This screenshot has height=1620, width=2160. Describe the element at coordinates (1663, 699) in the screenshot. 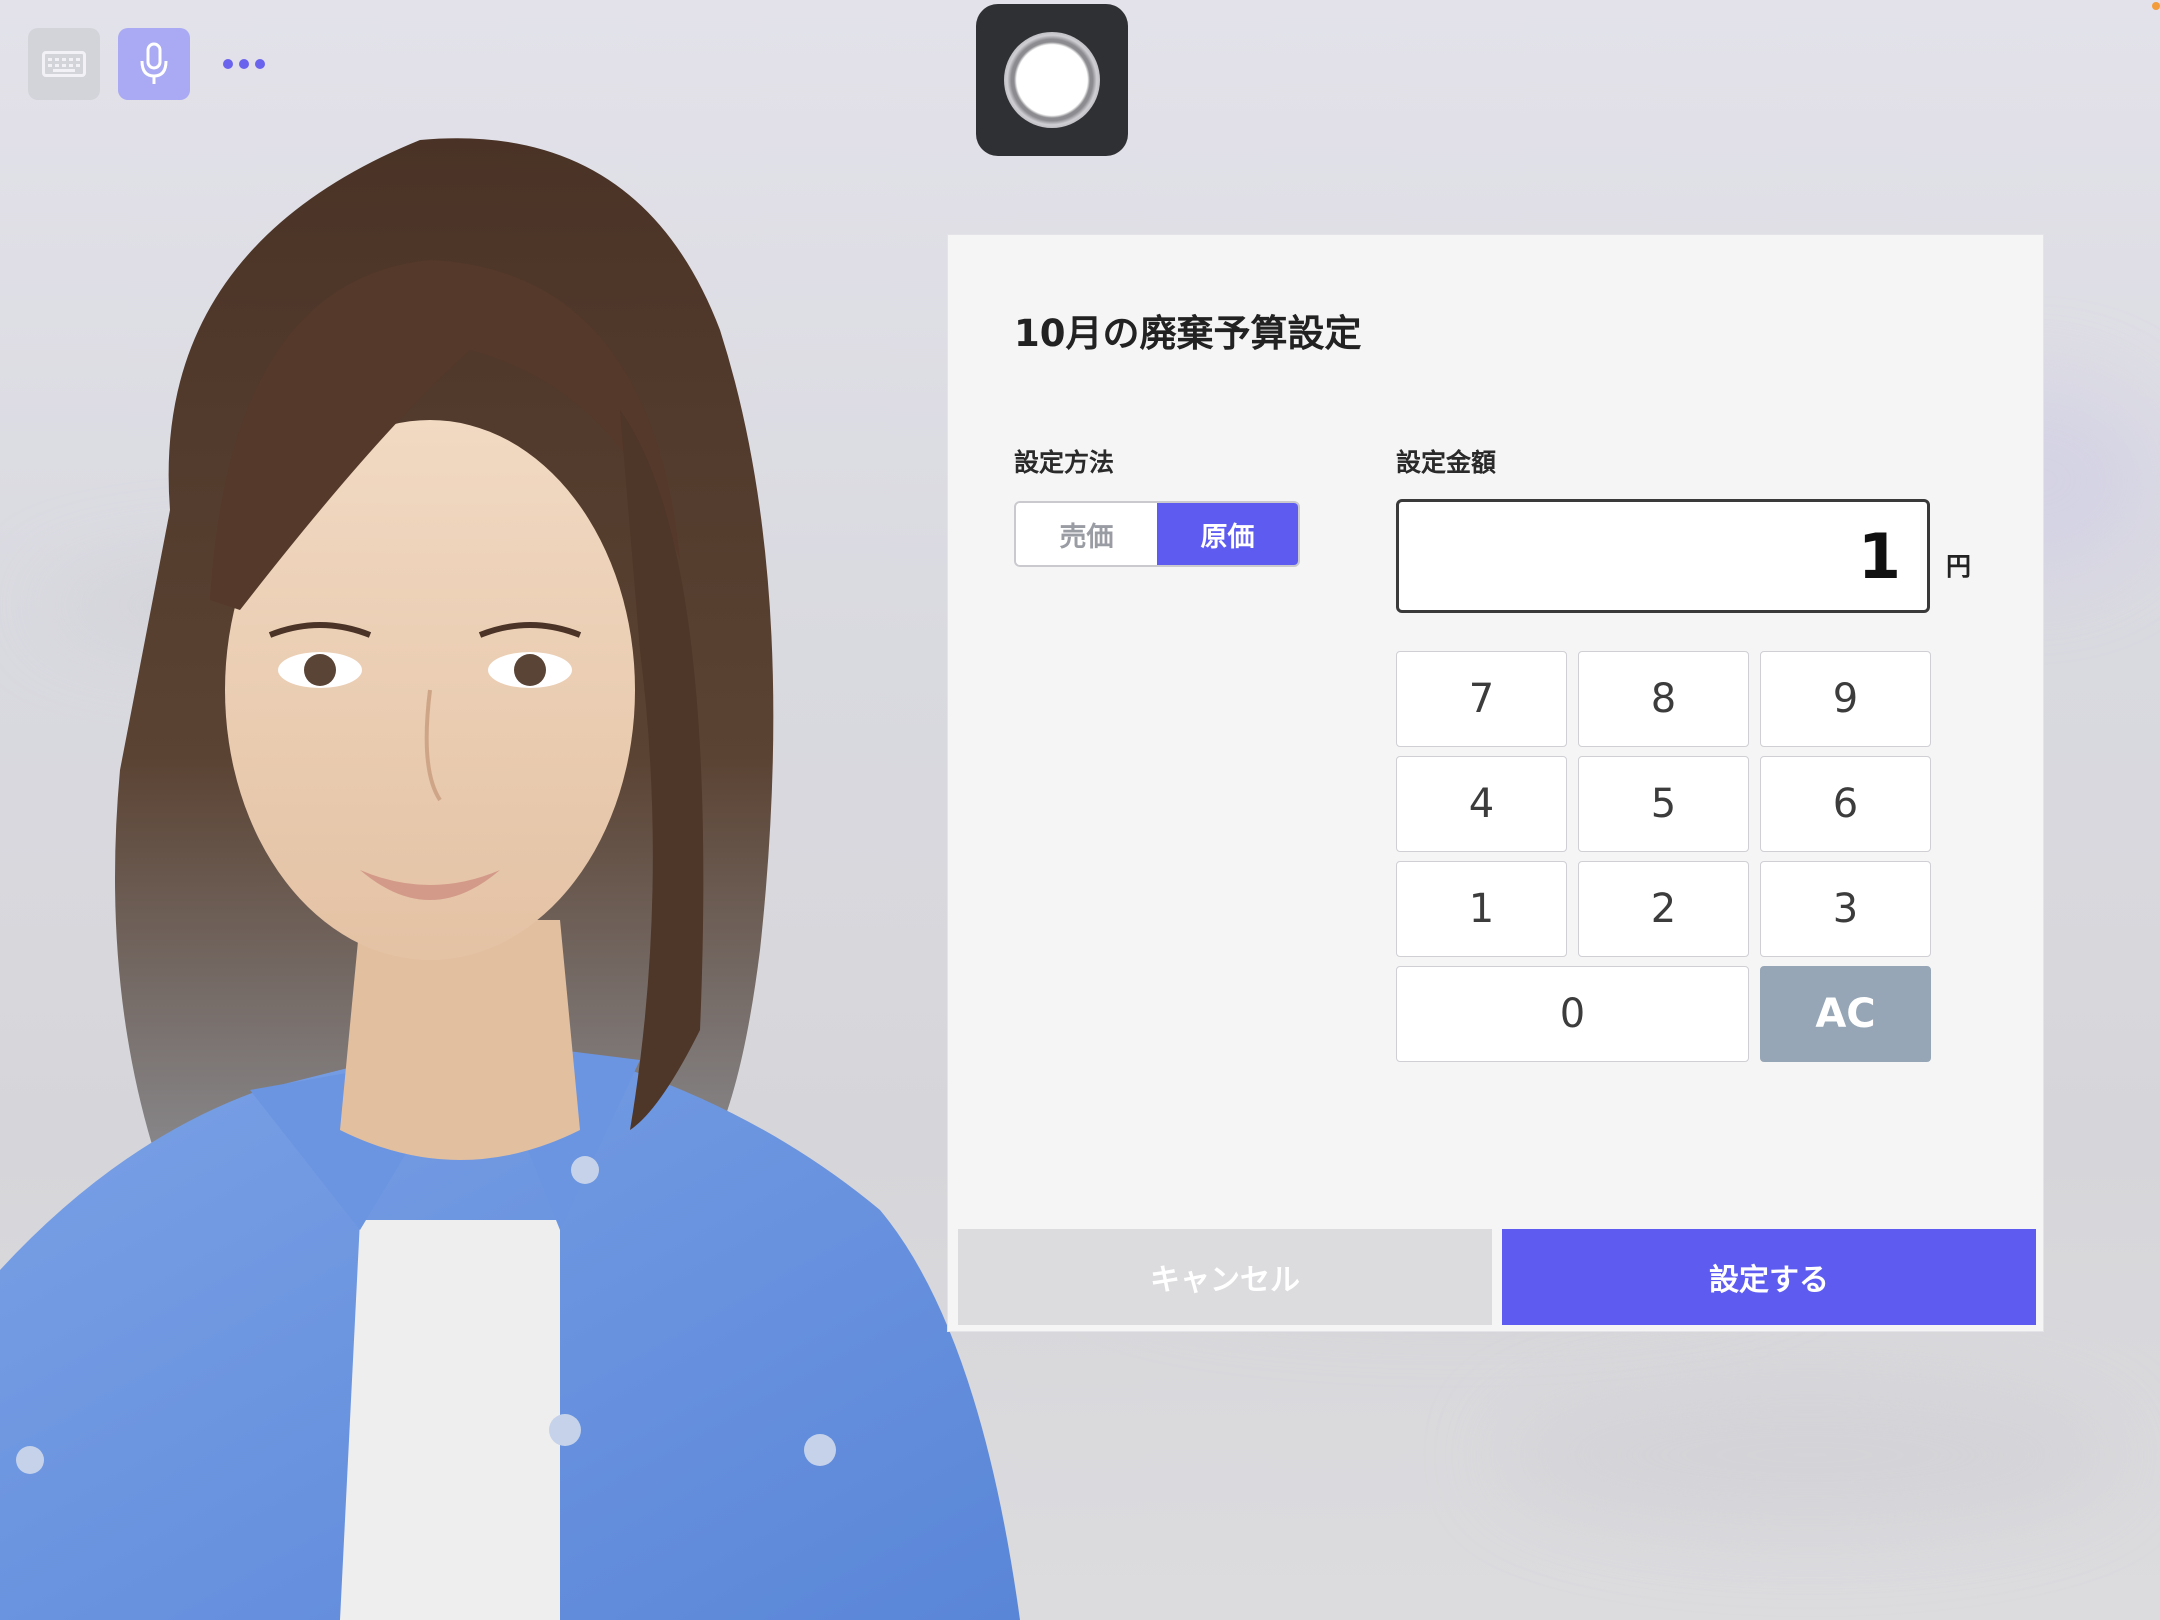

I see `key-8: 8` at that location.